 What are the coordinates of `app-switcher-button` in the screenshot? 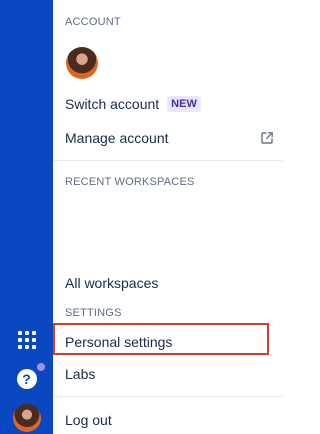 It's located at (26, 340).